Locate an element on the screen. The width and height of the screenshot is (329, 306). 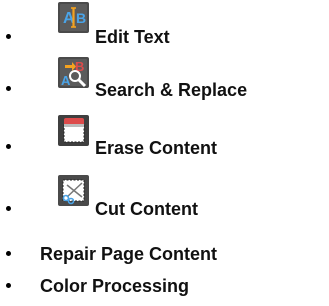
item-label: Edit Text is located at coordinates (132, 37).